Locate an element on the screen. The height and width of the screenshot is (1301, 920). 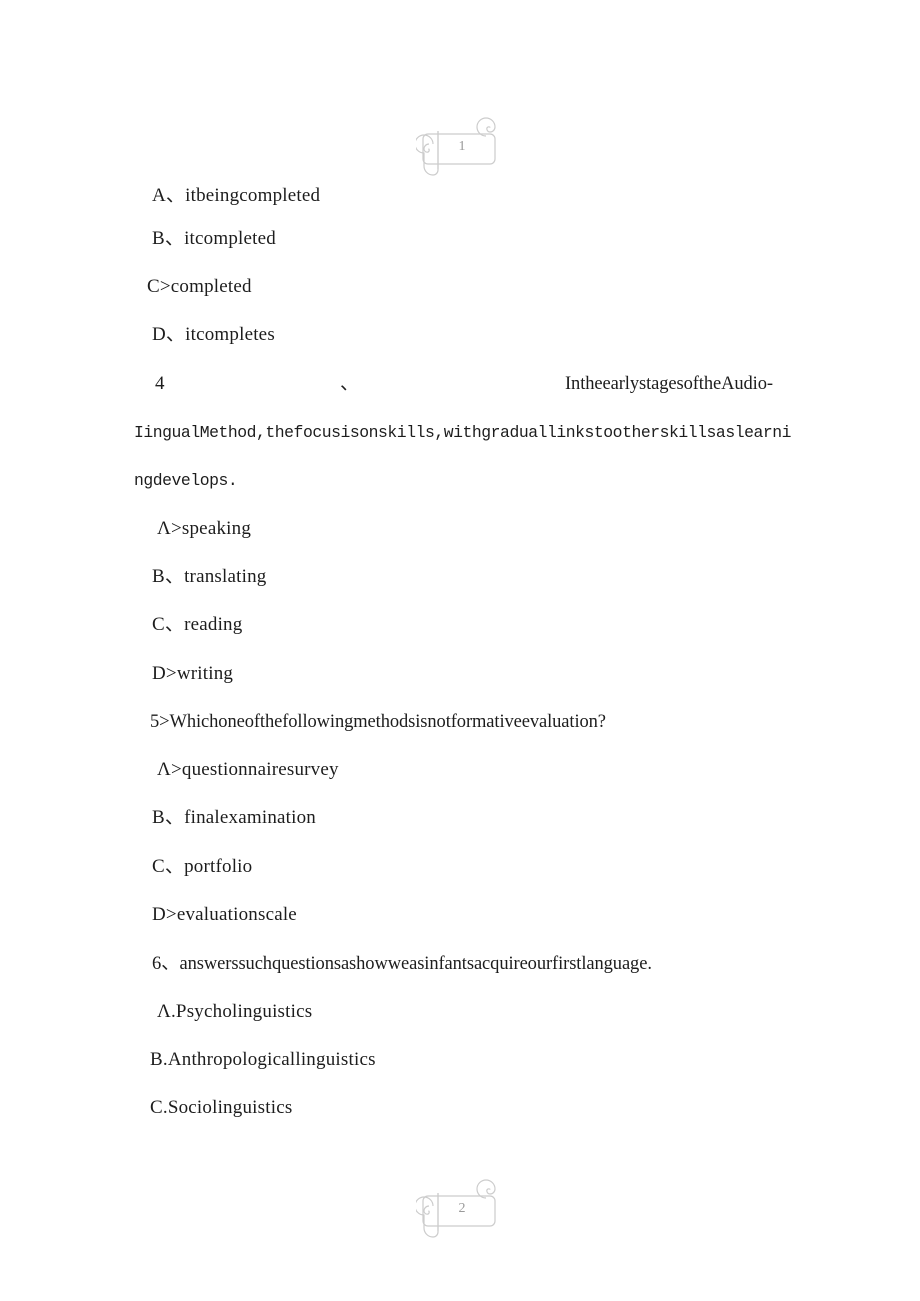
question-number-4: 4 is located at coordinates (160, 383).